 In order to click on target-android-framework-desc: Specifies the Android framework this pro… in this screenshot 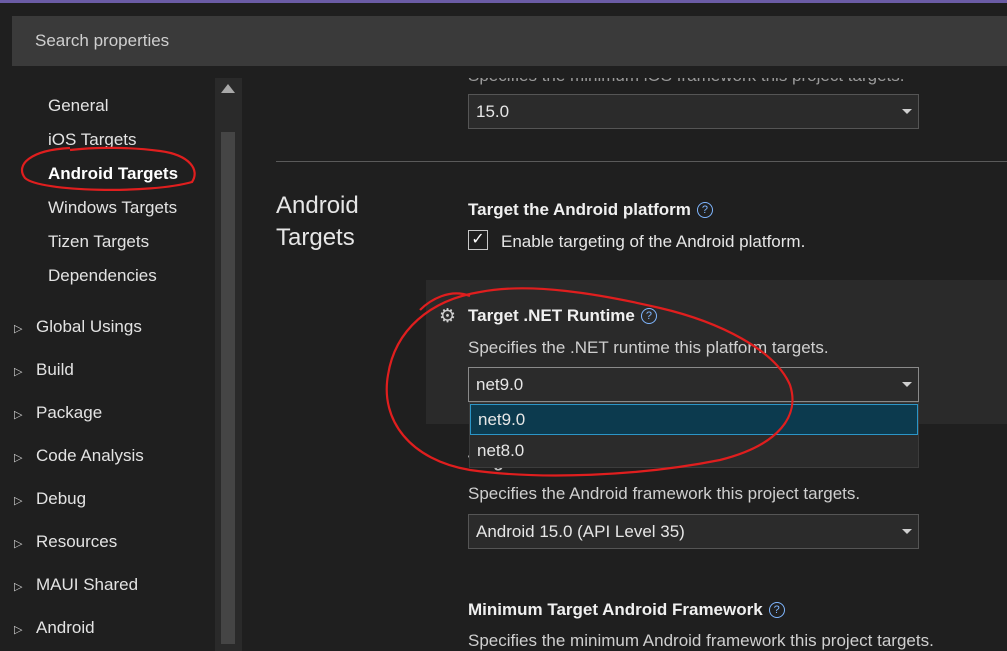, I will do `click(664, 493)`.